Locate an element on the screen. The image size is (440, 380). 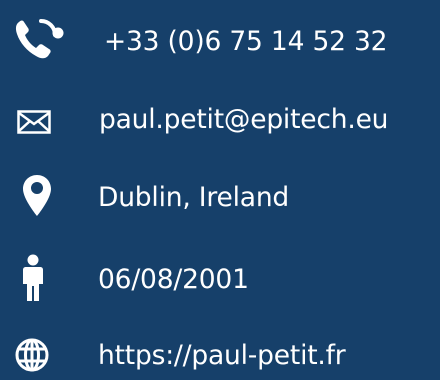
birthdate: 06/08/2001 is located at coordinates (173, 279).